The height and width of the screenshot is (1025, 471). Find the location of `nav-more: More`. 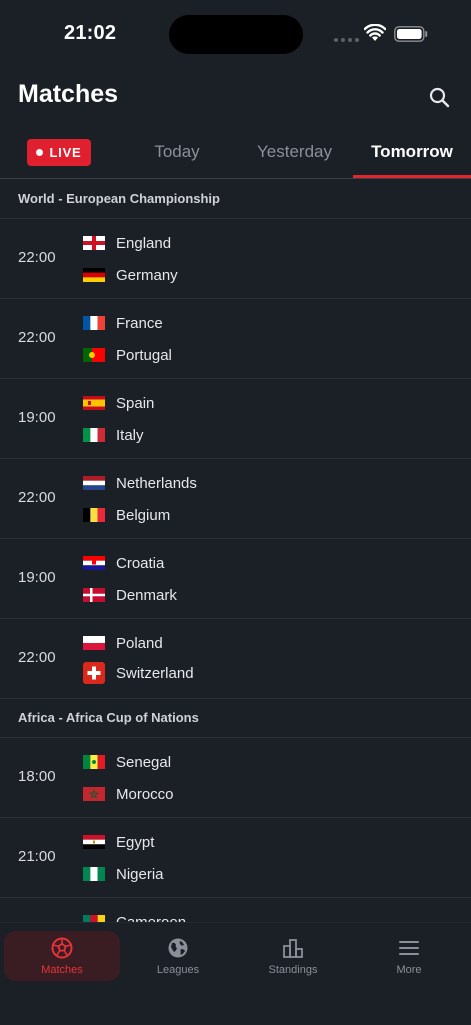

nav-more: More is located at coordinates (409, 956).